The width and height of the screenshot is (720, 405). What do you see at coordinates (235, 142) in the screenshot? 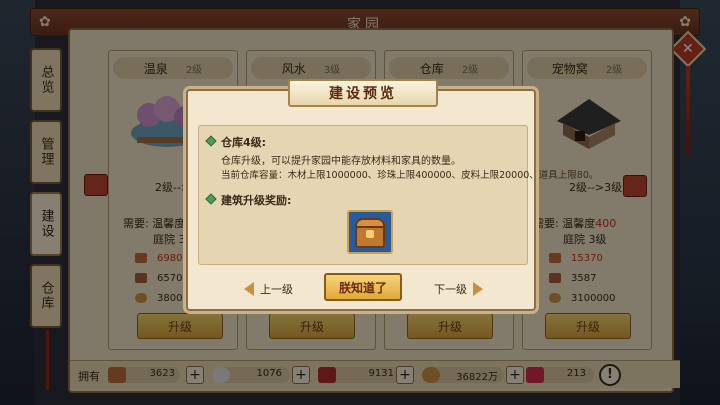
I see `section-heading: 仓库4级:` at bounding box center [235, 142].